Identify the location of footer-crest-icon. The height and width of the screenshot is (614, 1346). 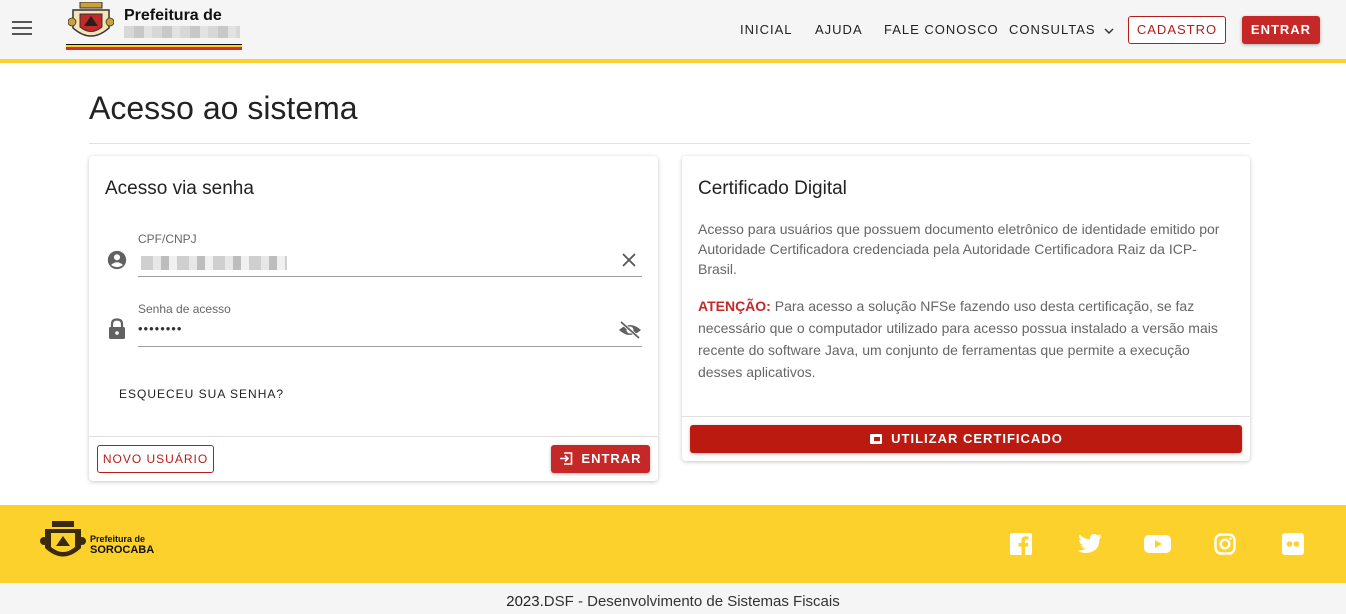
(63, 539).